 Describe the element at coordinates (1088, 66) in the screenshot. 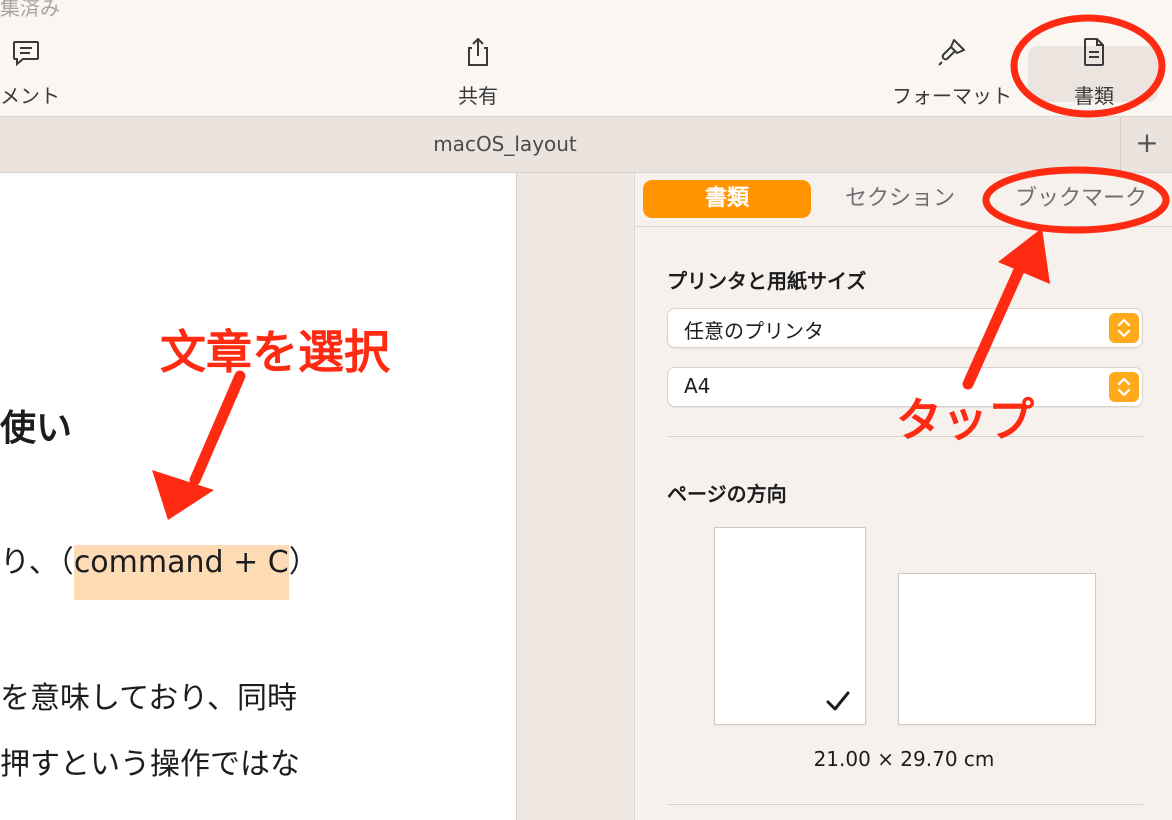

I see `annotation-circle-document` at that location.